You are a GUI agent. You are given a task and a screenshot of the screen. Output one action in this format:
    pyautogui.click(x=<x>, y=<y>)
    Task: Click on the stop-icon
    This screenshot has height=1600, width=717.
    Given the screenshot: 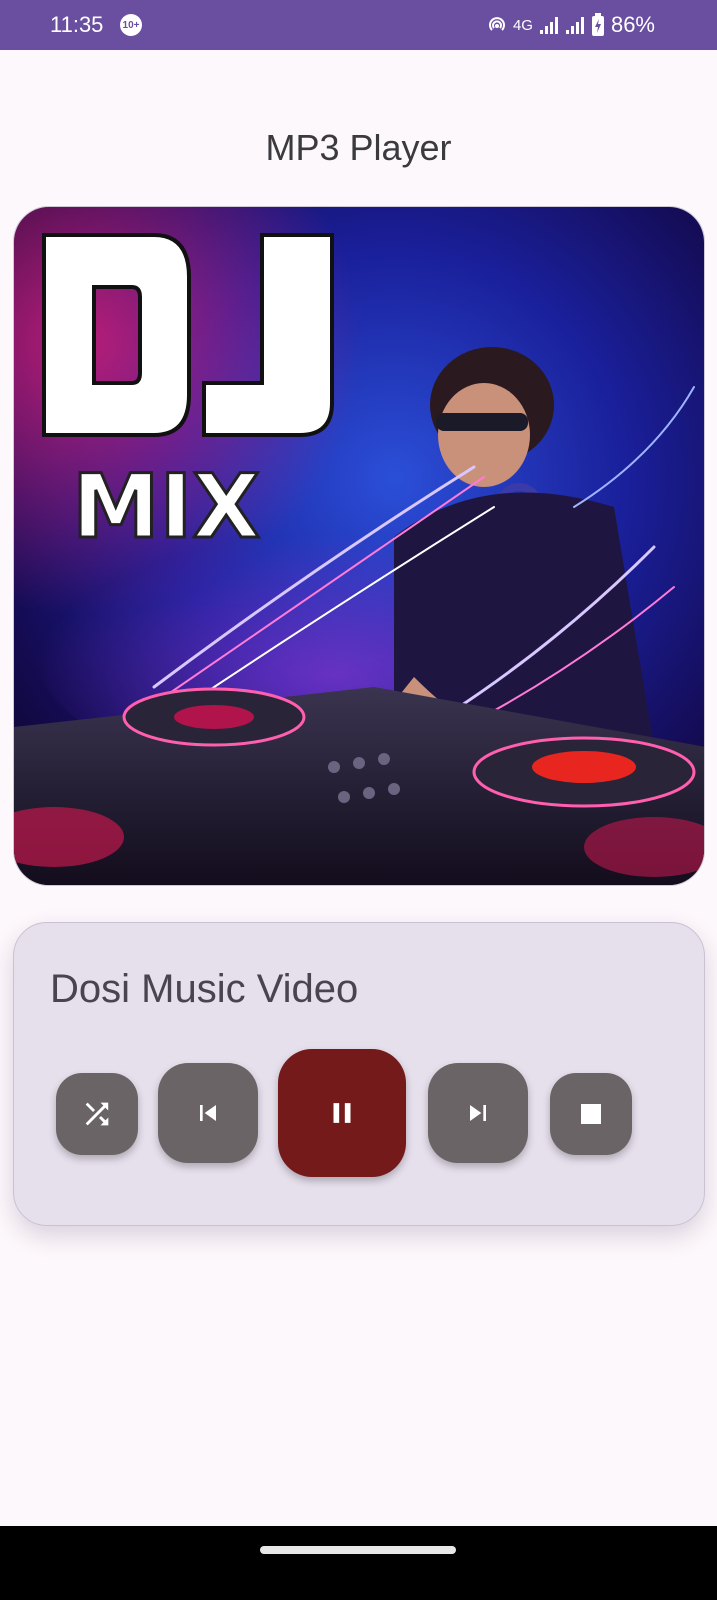 What is the action you would take?
    pyautogui.click(x=591, y=1114)
    